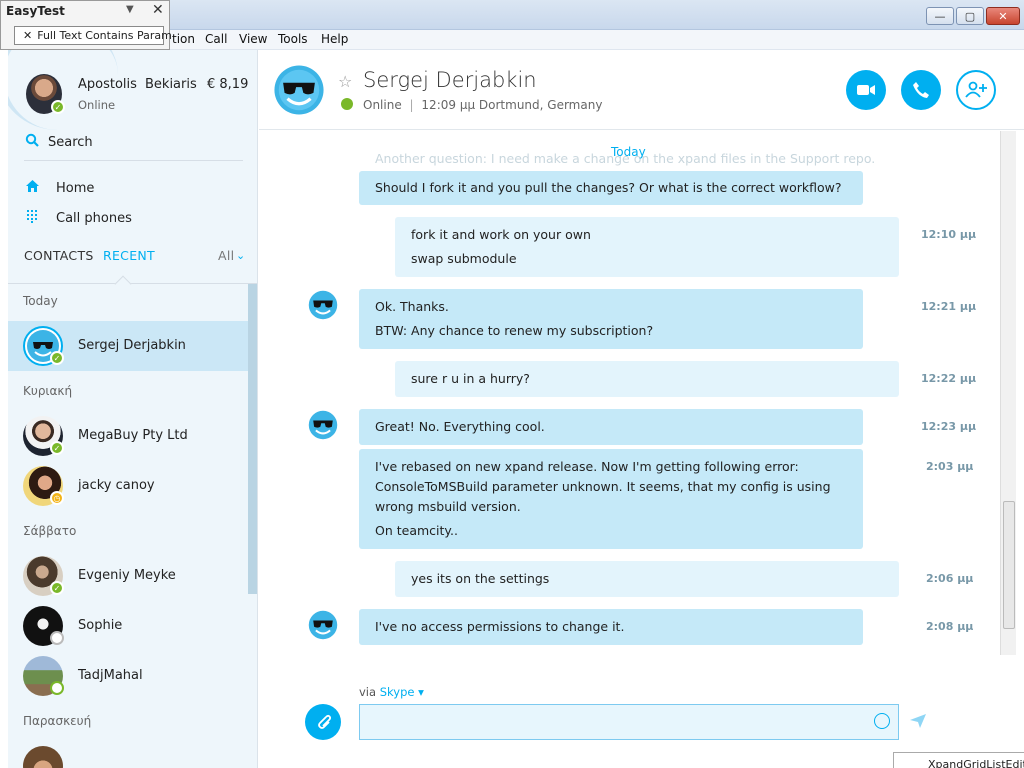  What do you see at coordinates (647, 379) in the screenshot?
I see `message-bubble: sure r u in a hurry?` at bounding box center [647, 379].